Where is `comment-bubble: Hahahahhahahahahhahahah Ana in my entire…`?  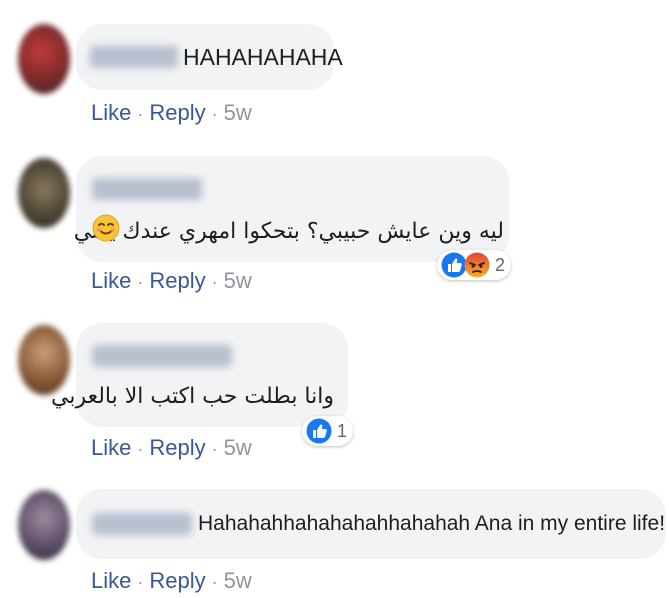
comment-bubble: Hahahahhahahahahhahahah Ana in my entire… is located at coordinates (371, 524).